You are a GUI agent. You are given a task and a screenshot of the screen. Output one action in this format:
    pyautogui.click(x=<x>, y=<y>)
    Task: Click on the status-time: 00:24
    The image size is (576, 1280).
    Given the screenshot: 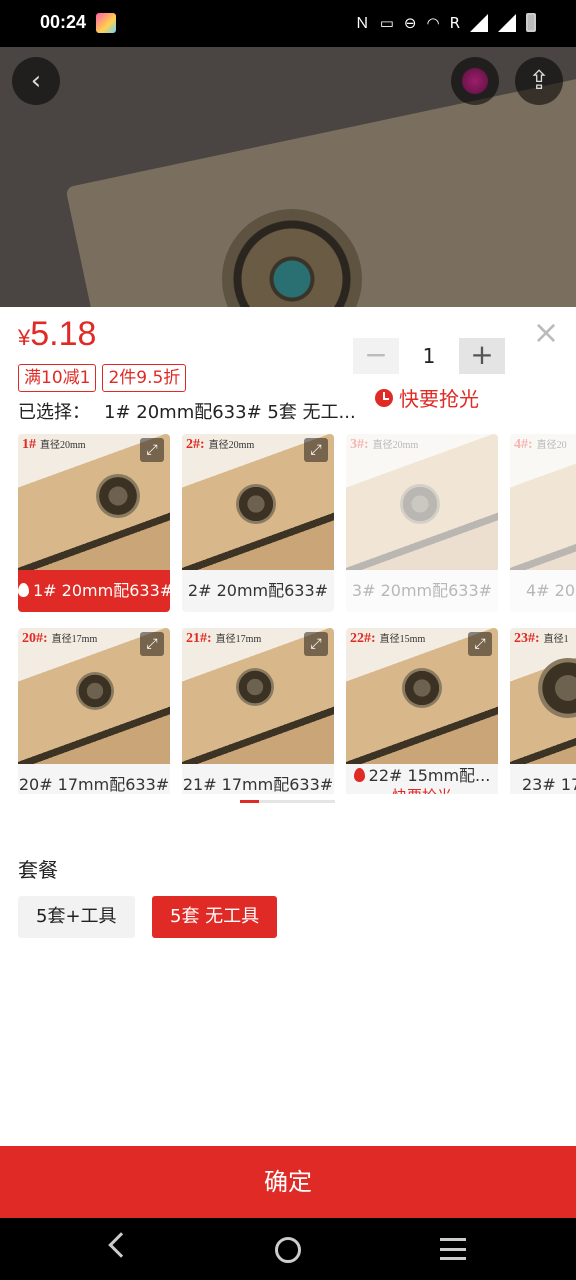 What is the action you would take?
    pyautogui.click(x=63, y=22)
    